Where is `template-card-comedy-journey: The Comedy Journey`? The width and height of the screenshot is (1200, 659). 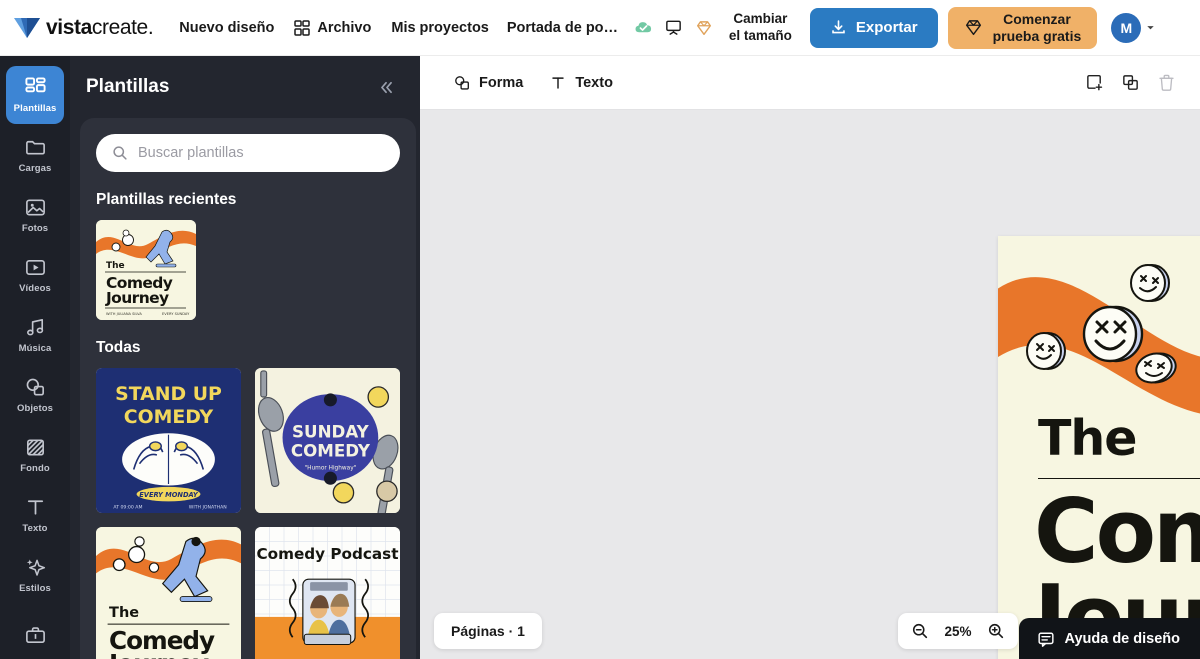
template-card-comedy-journey: The Comedy Journey is located at coordinates (168, 593).